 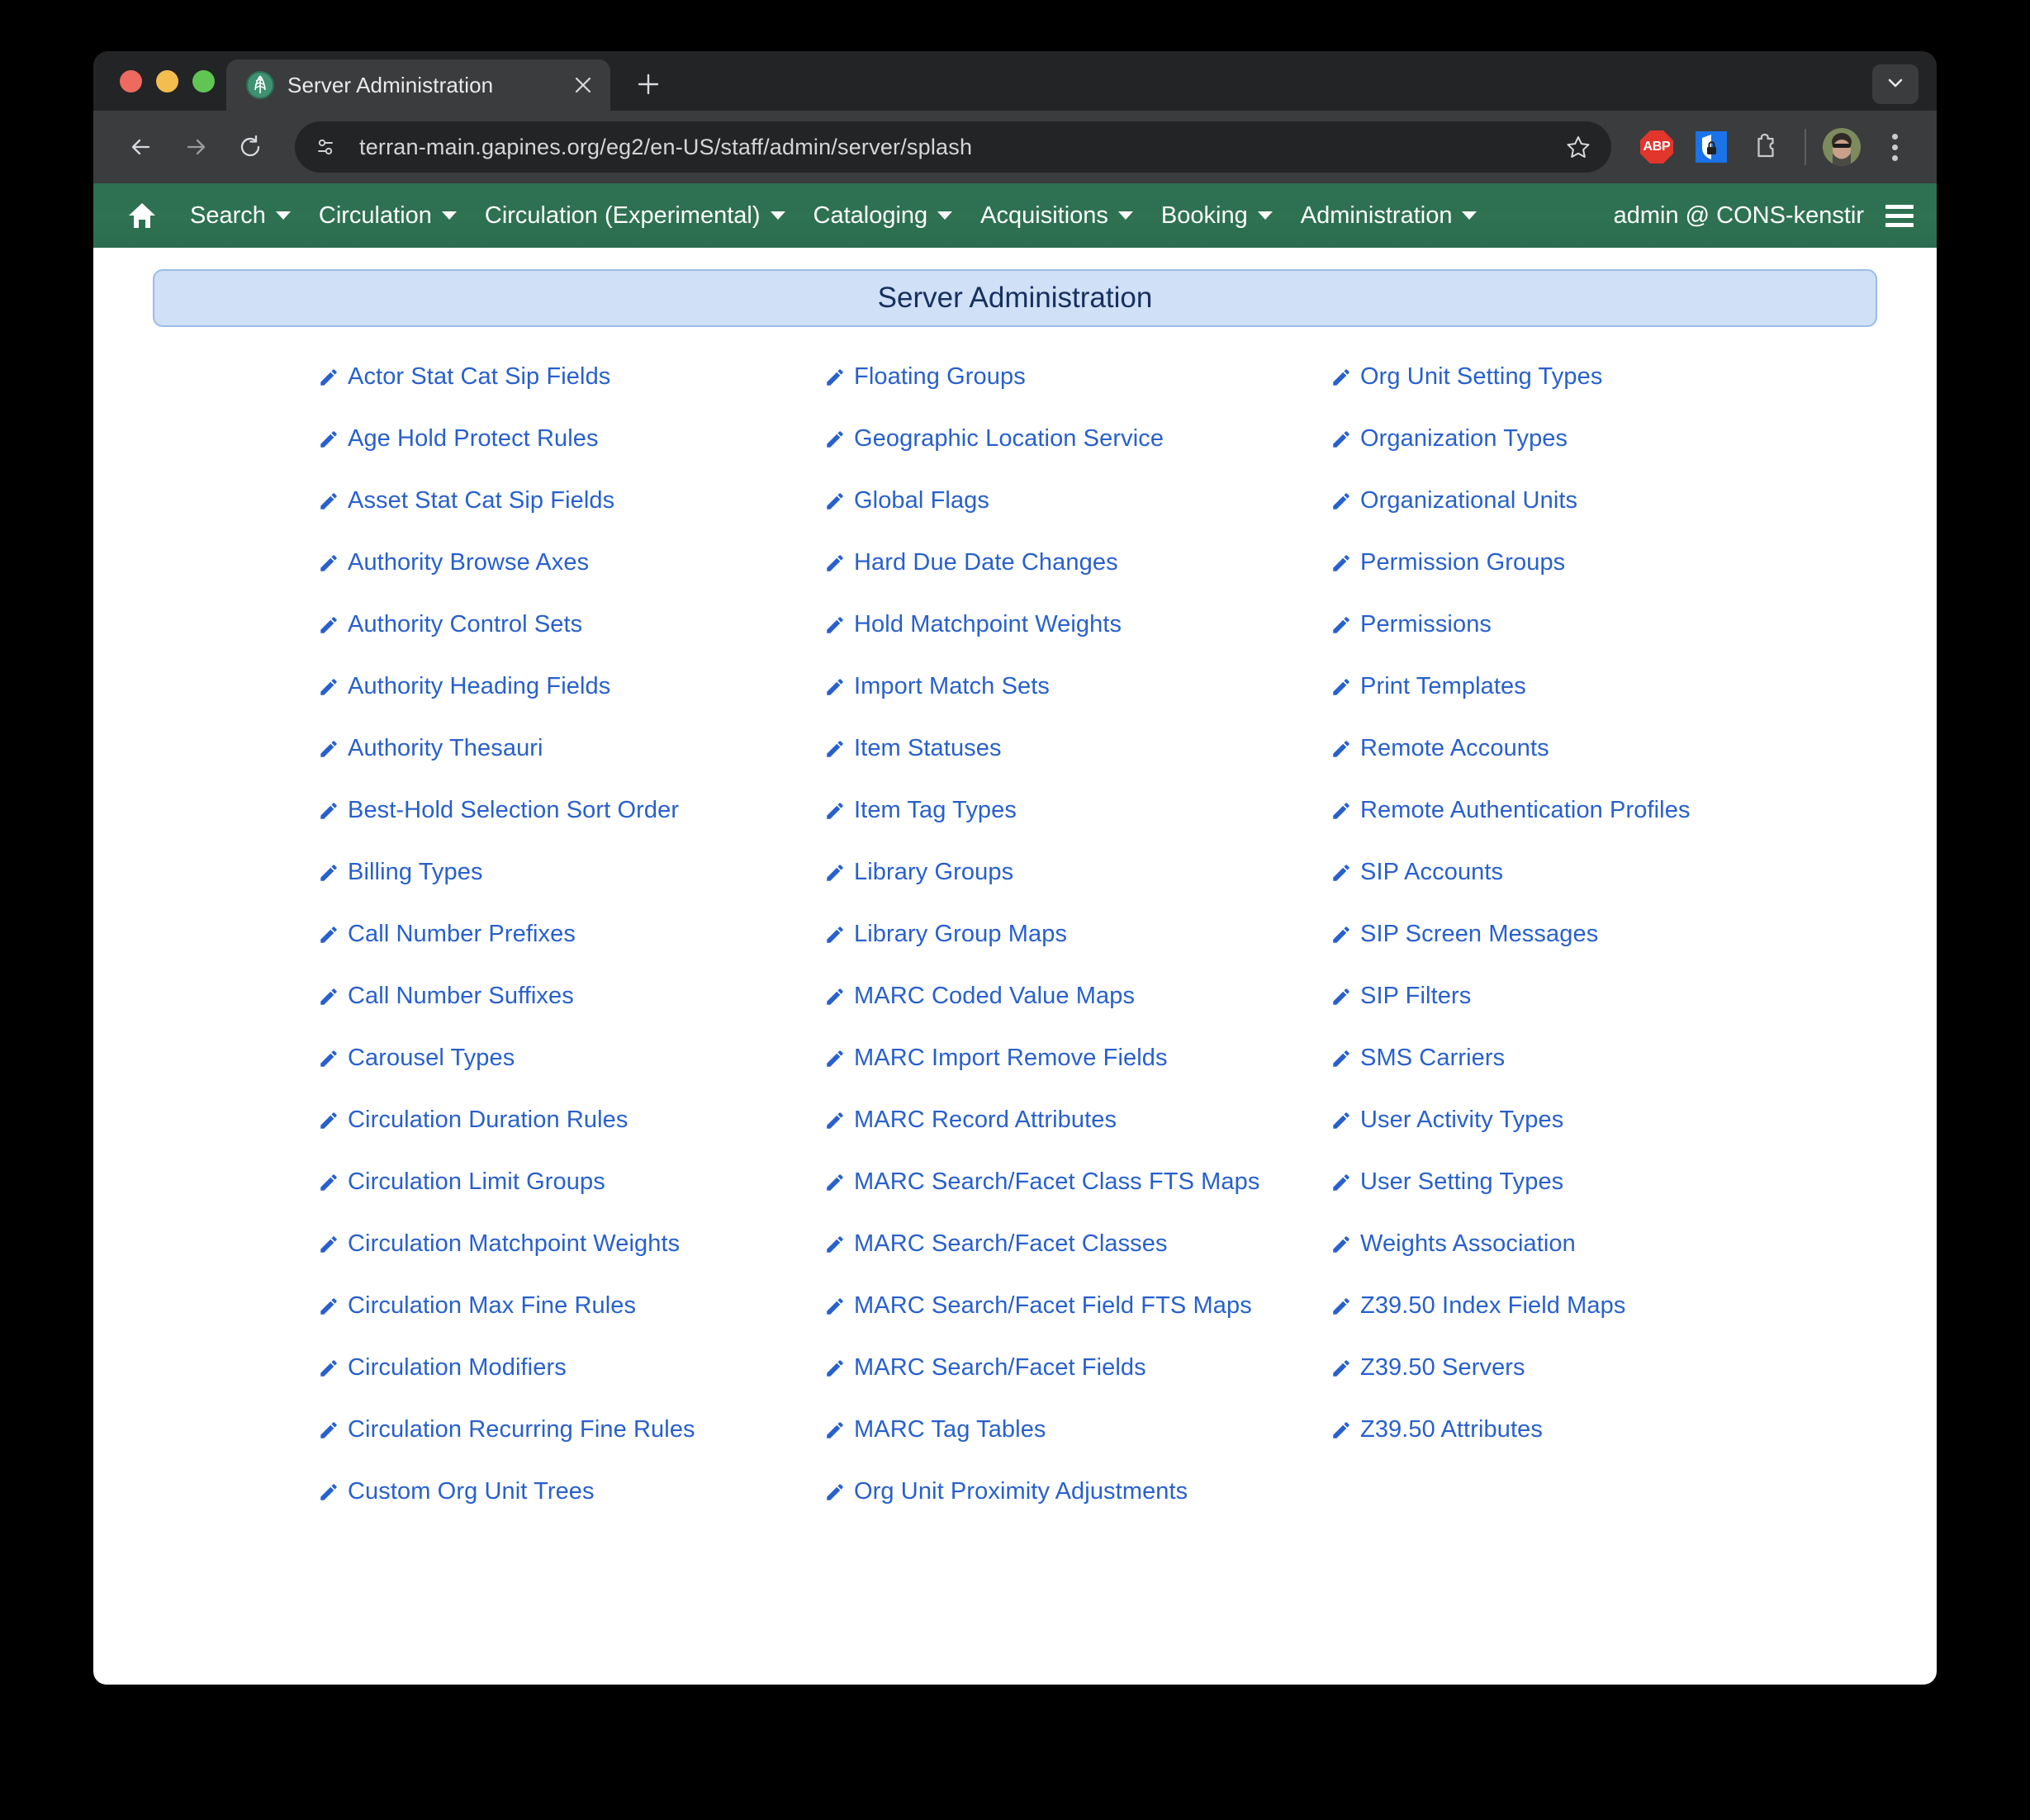 What do you see at coordinates (583, 85) in the screenshot?
I see `close-icon` at bounding box center [583, 85].